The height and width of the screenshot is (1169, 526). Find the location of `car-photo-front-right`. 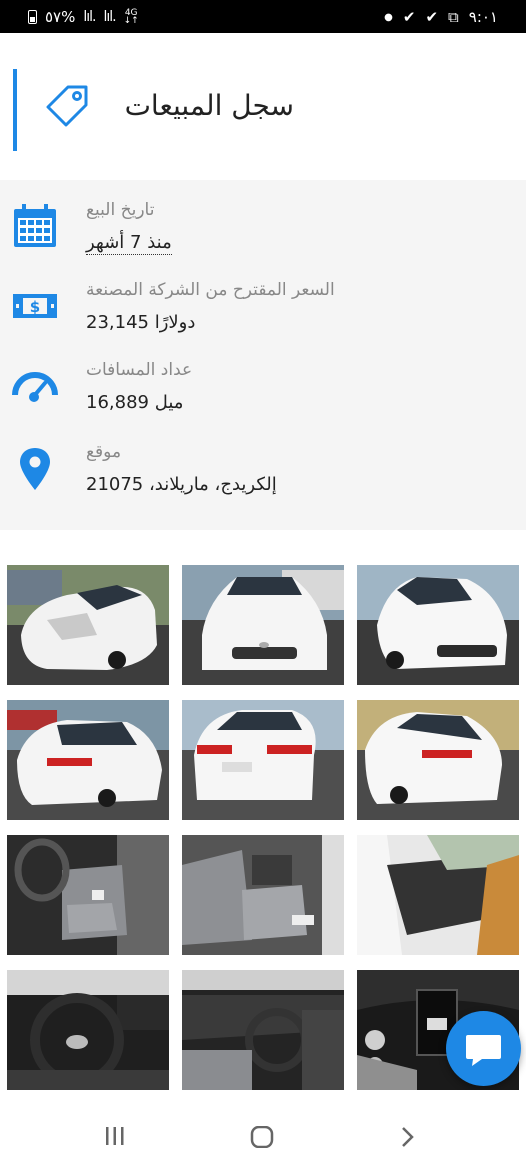

car-photo-front-right is located at coordinates (438, 625).